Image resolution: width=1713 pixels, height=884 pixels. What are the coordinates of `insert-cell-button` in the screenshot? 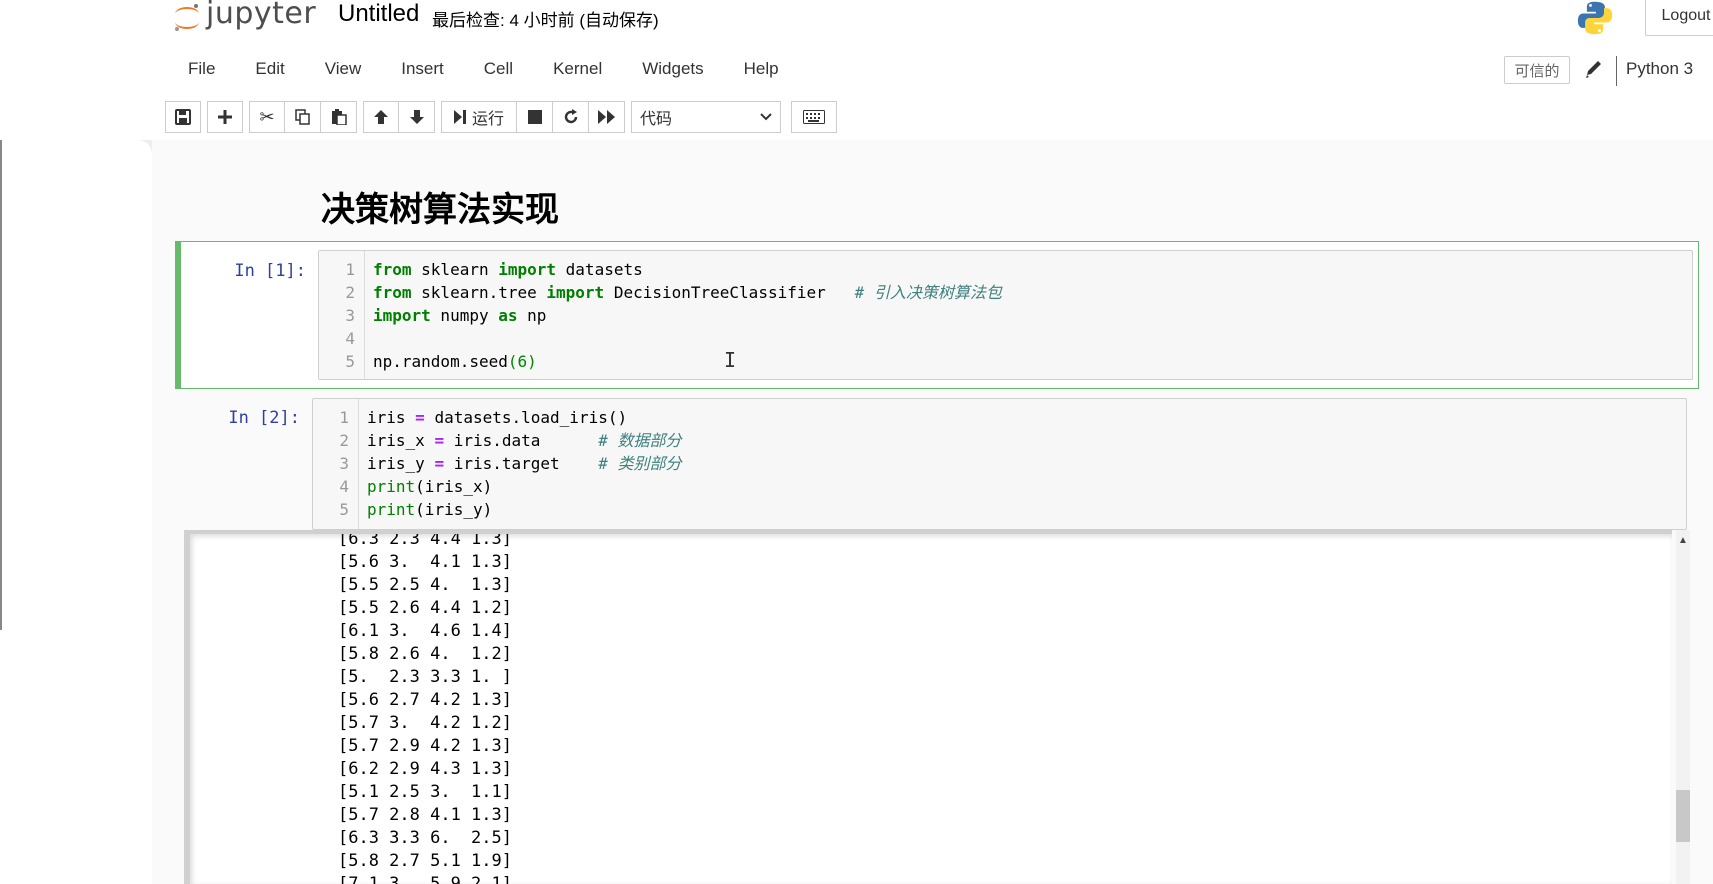 It's located at (225, 117).